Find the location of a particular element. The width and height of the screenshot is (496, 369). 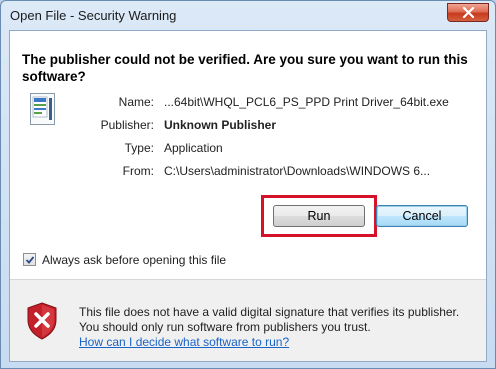

run-button: Run is located at coordinates (319, 216).